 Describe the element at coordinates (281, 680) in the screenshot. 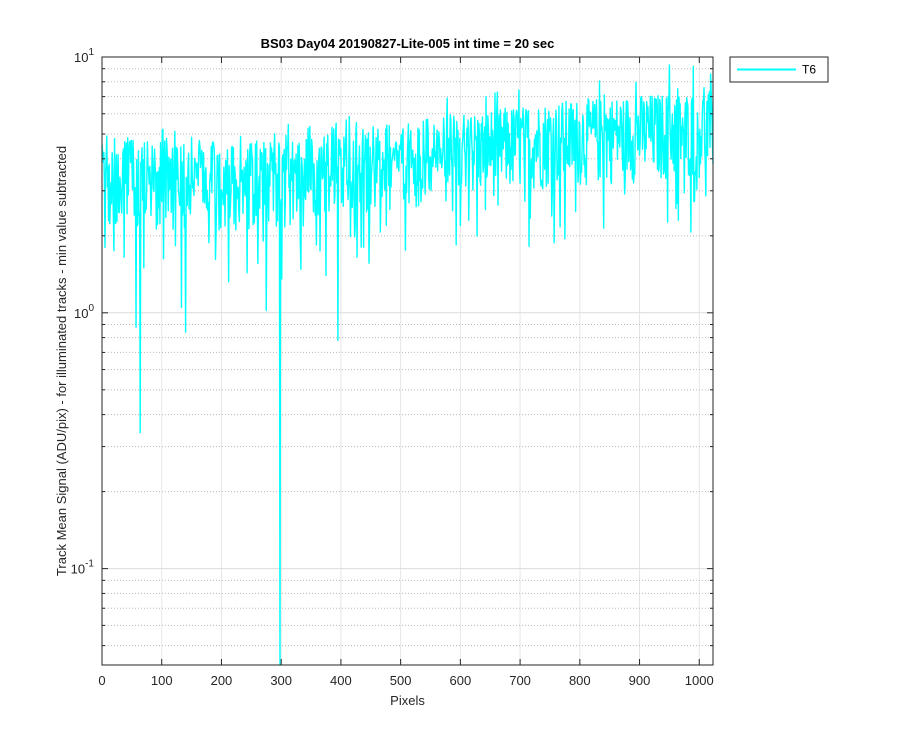

I see `x-tick-label: 300` at that location.